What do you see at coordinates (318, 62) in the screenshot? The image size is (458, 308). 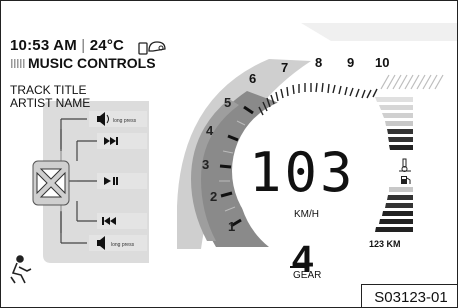 I see `rpm-label-8: 8` at bounding box center [318, 62].